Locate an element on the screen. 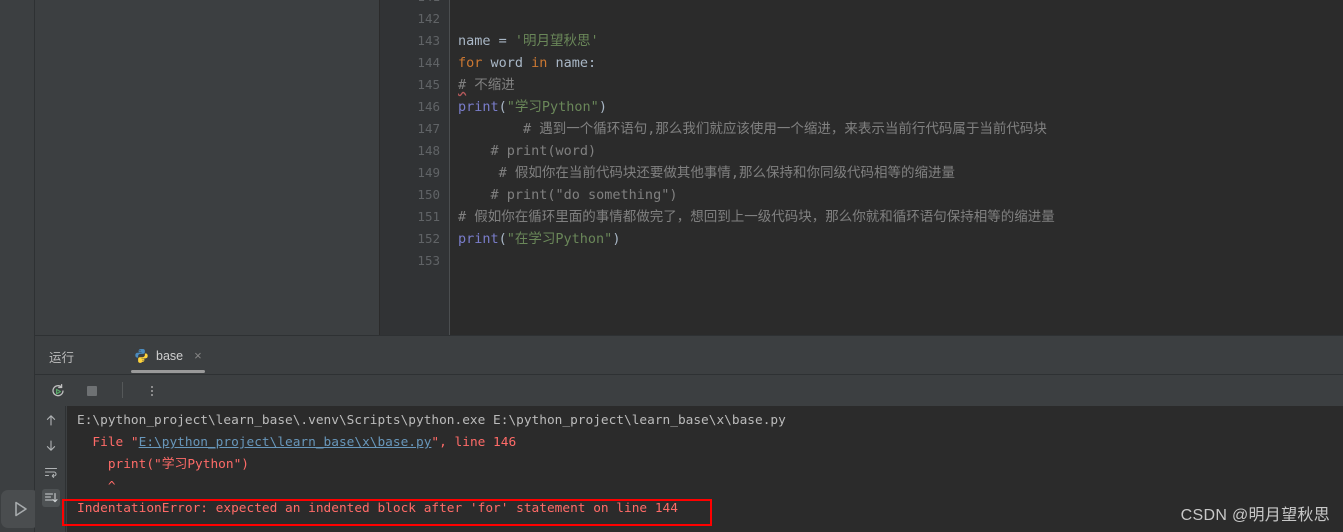 Image resolution: width=1343 pixels, height=532 pixels. line-number: 147 is located at coordinates (428, 128).